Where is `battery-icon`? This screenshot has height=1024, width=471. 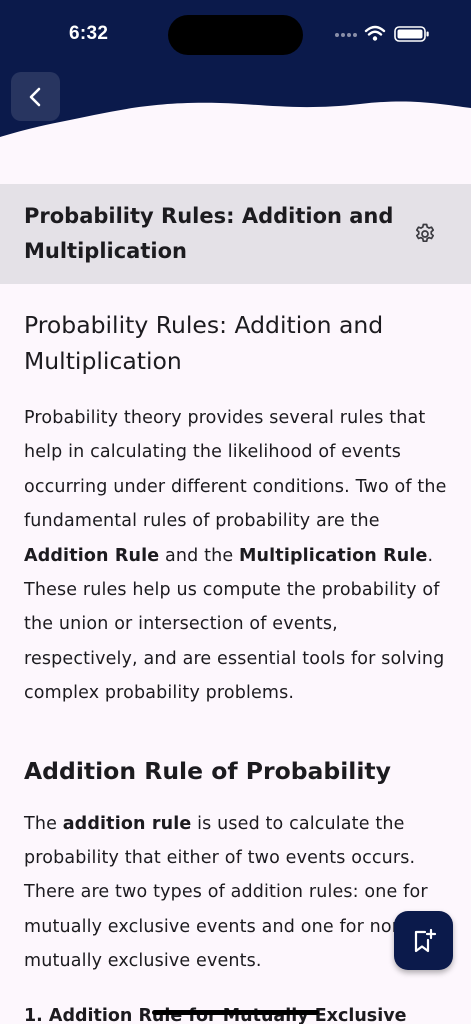 battery-icon is located at coordinates (411, 34).